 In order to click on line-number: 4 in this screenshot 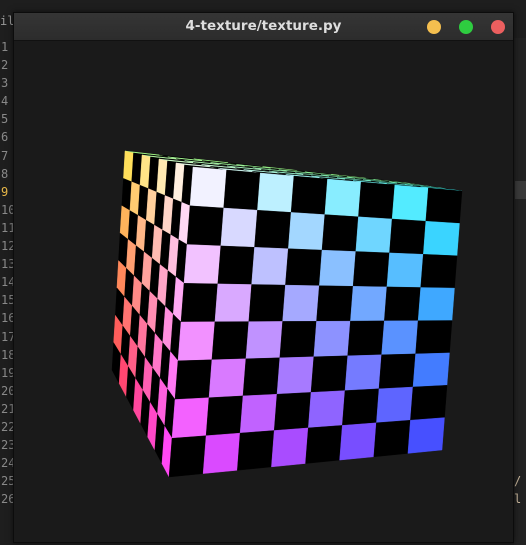, I will do `click(5, 101)`.